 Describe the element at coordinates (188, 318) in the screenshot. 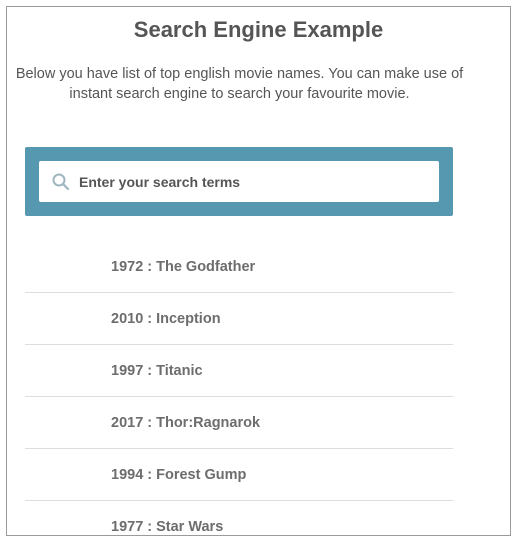

I see `movie-title: Inception` at that location.